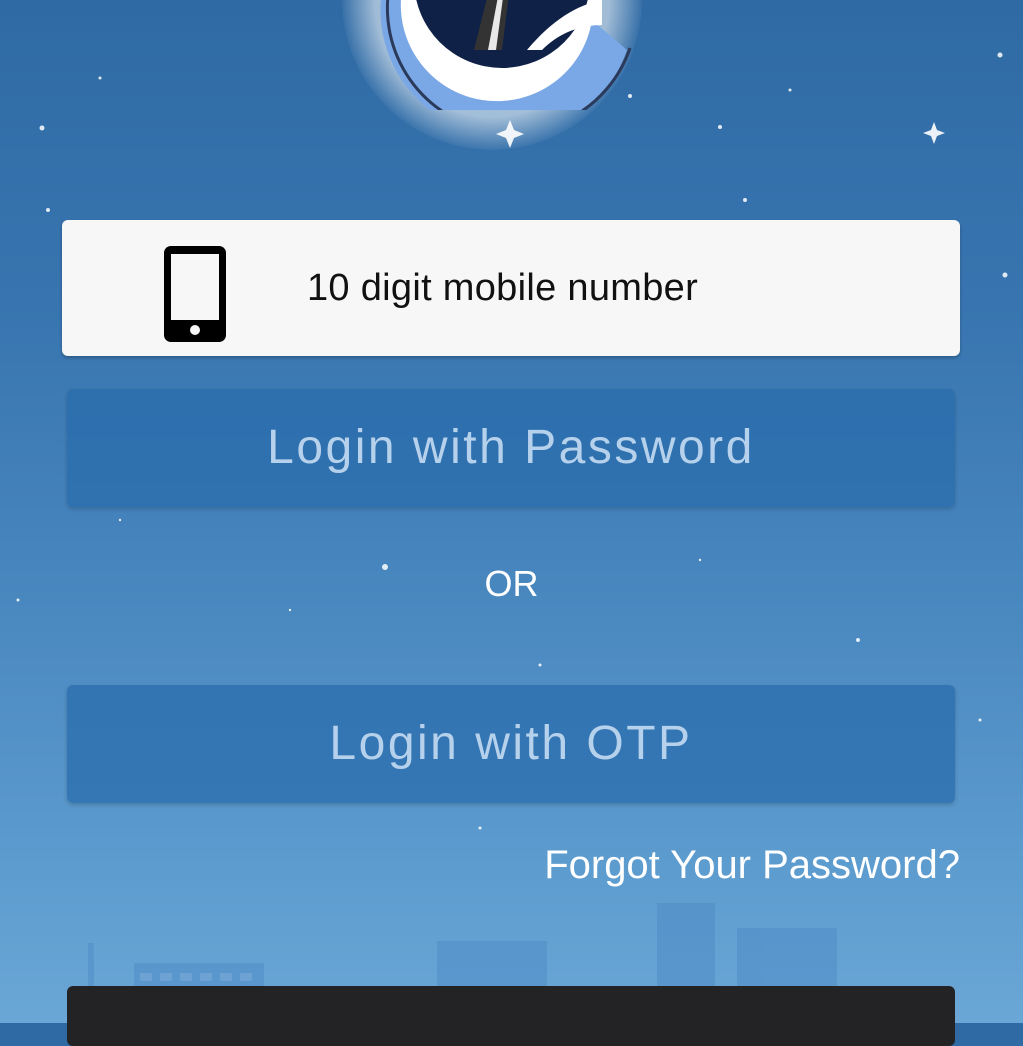 The image size is (1023, 1046). Describe the element at coordinates (511, 583) in the screenshot. I see `or-separator: OR` at that location.